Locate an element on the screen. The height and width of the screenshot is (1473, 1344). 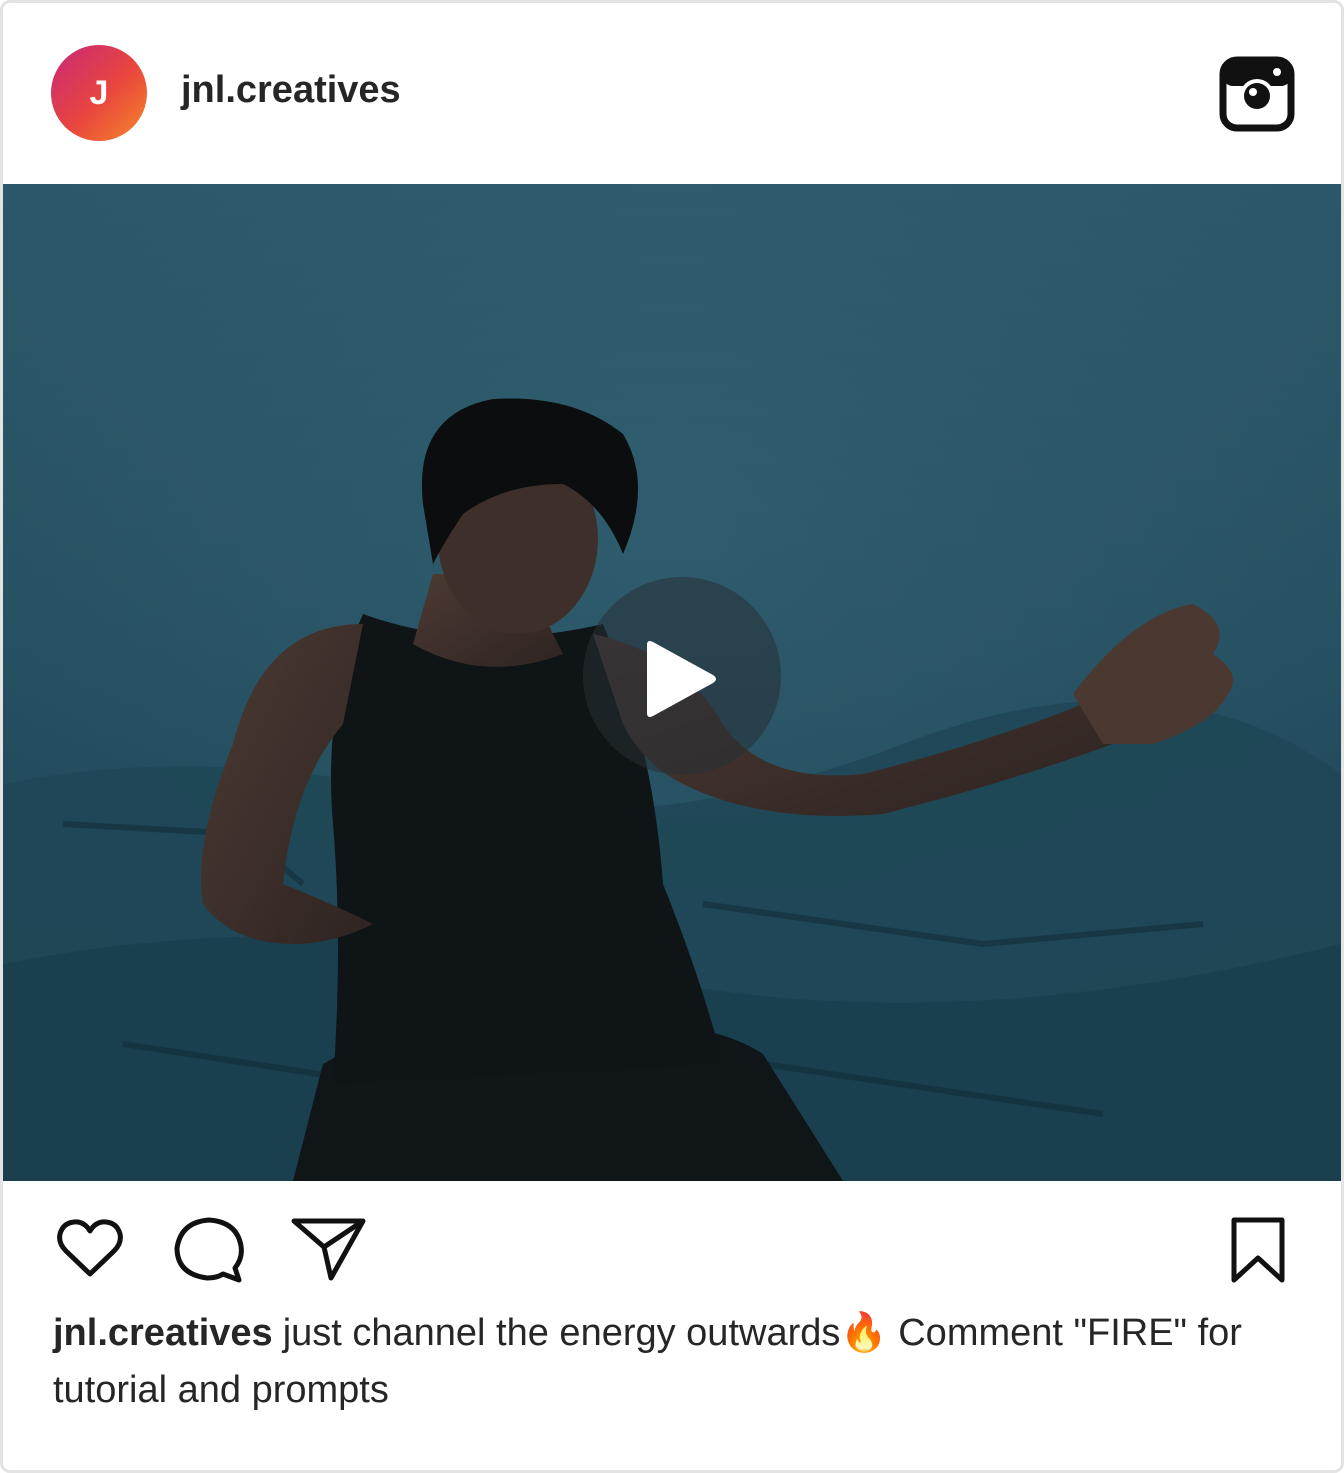
post-actions is located at coordinates (672, 1241).